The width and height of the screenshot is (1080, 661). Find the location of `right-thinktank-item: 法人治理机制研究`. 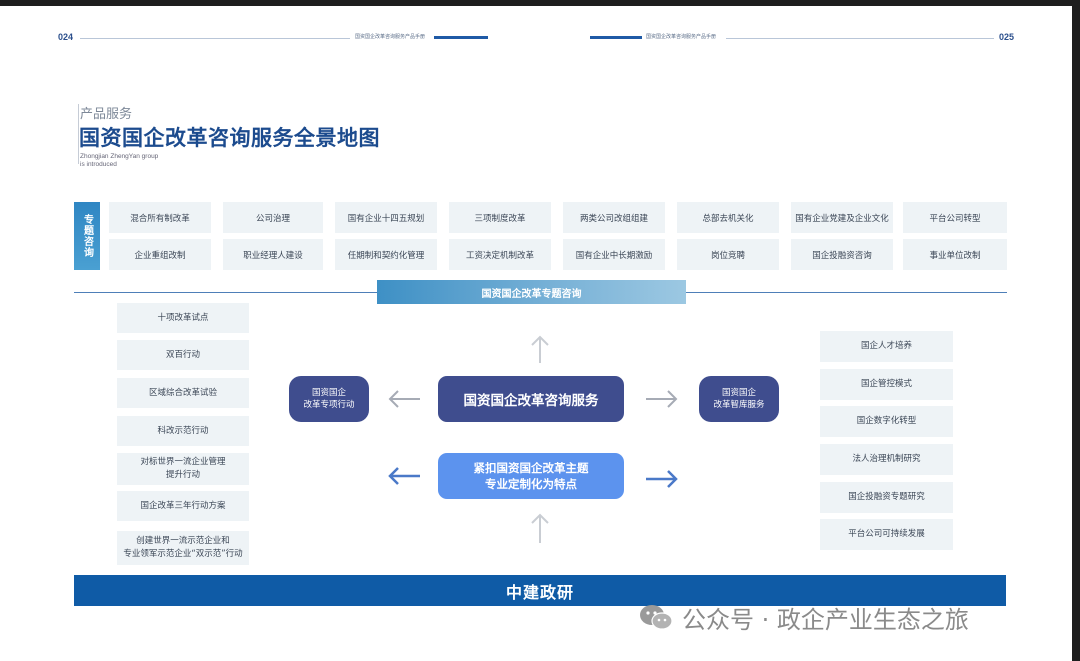

right-thinktank-item: 法人治理机制研究 is located at coordinates (886, 459).